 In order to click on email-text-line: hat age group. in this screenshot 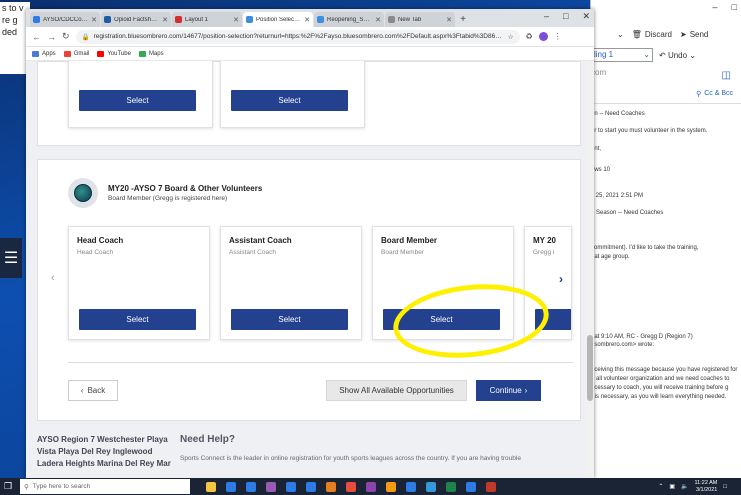, I will do `click(610, 257)`.